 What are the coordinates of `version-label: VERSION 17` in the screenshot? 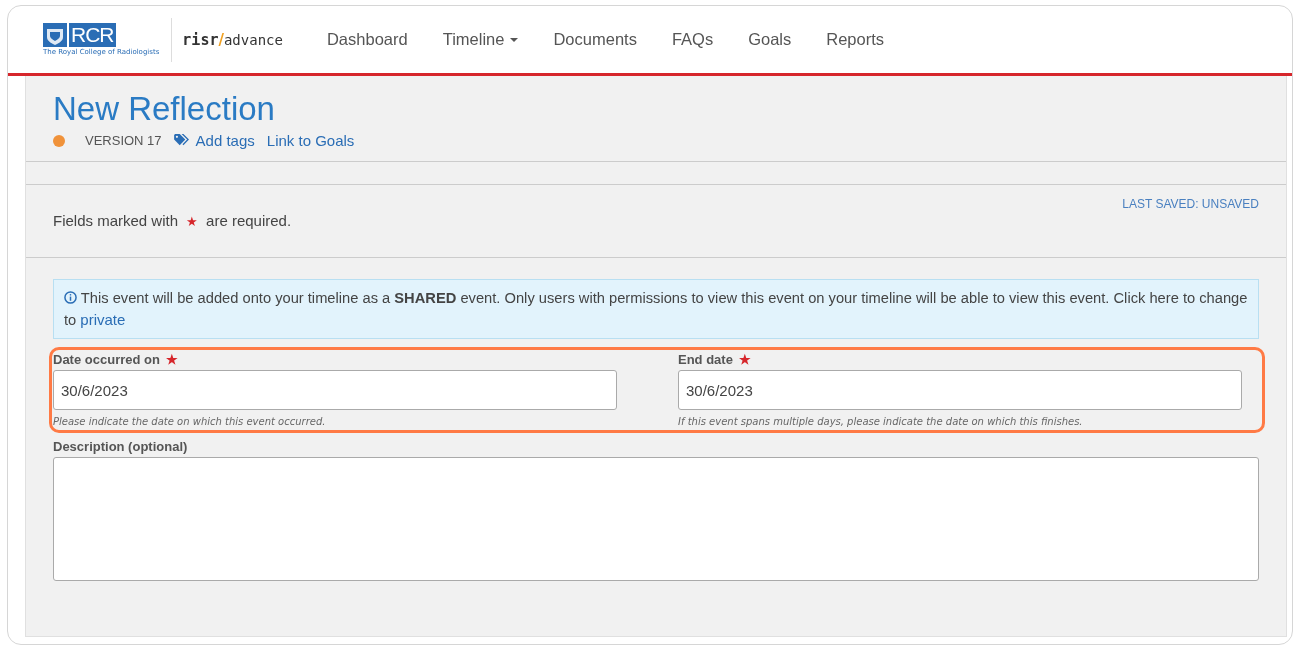 It's located at (123, 140).